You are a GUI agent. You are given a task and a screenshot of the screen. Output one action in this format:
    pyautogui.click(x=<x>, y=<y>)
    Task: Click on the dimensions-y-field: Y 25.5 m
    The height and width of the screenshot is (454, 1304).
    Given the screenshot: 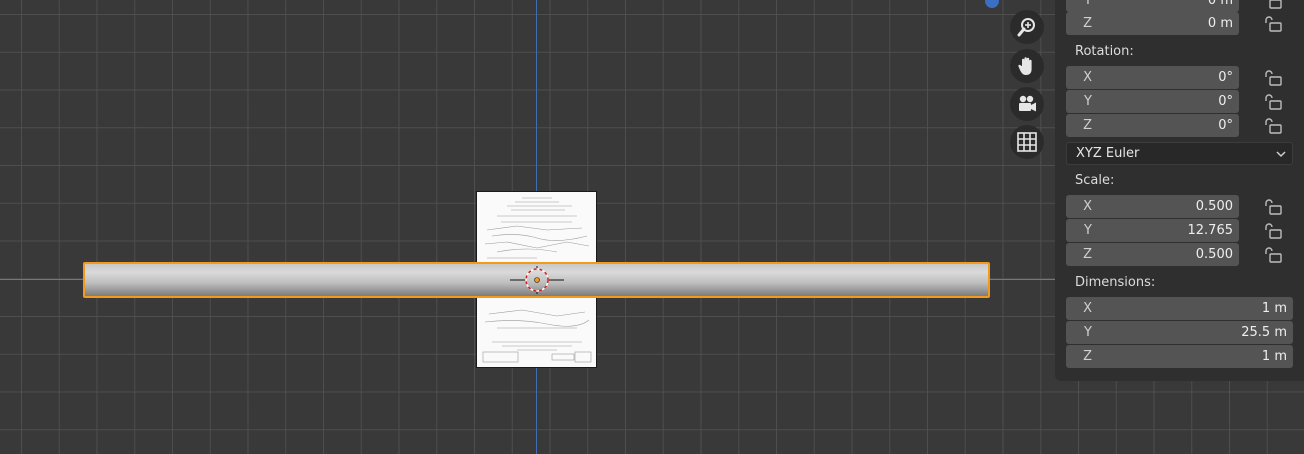 What is the action you would take?
    pyautogui.click(x=1179, y=332)
    